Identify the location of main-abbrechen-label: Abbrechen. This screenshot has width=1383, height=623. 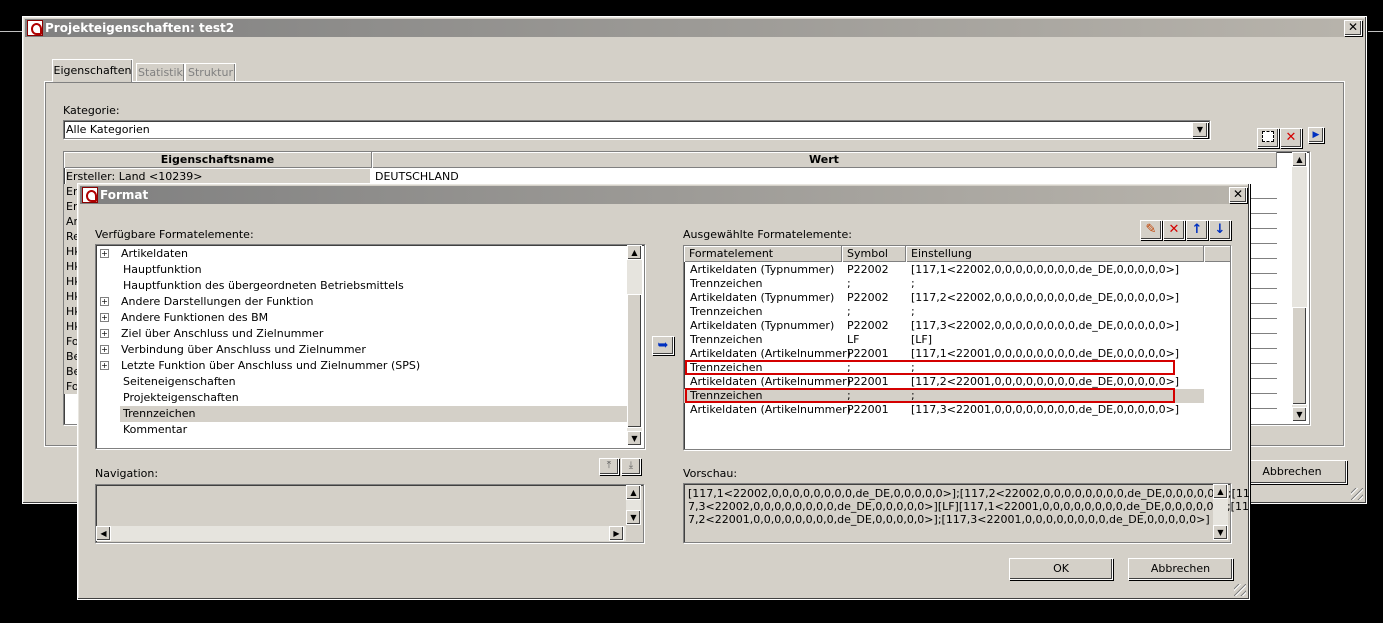
(1292, 471).